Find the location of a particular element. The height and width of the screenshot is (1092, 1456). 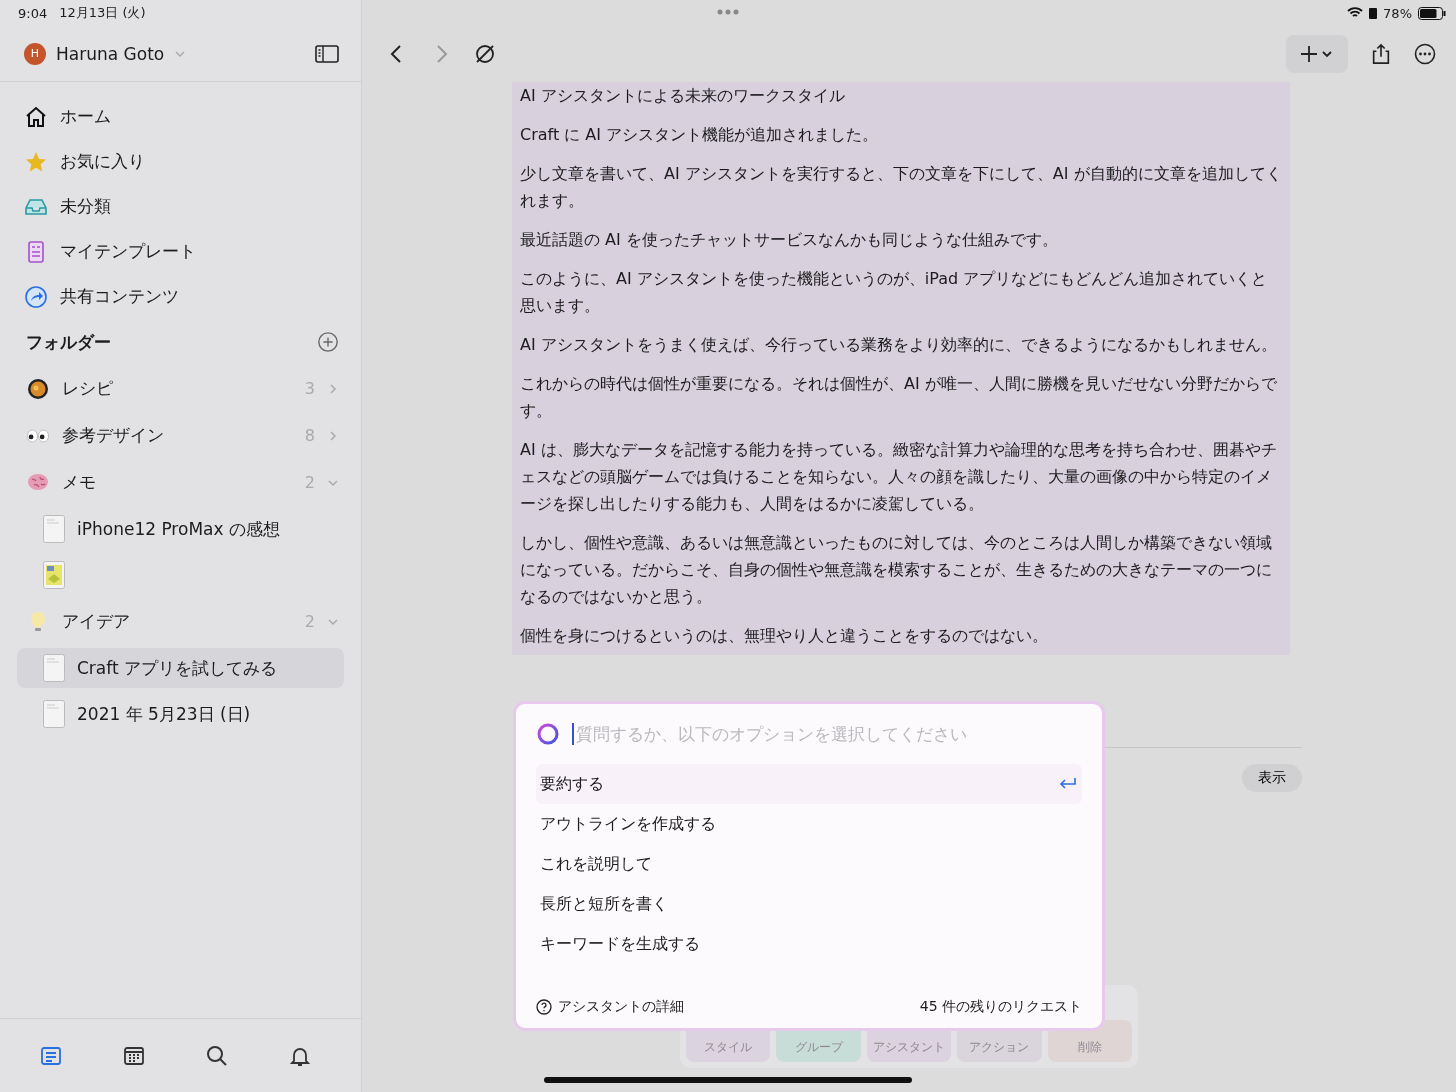

assistant-option: キーワードを生成する is located at coordinates (809, 944).